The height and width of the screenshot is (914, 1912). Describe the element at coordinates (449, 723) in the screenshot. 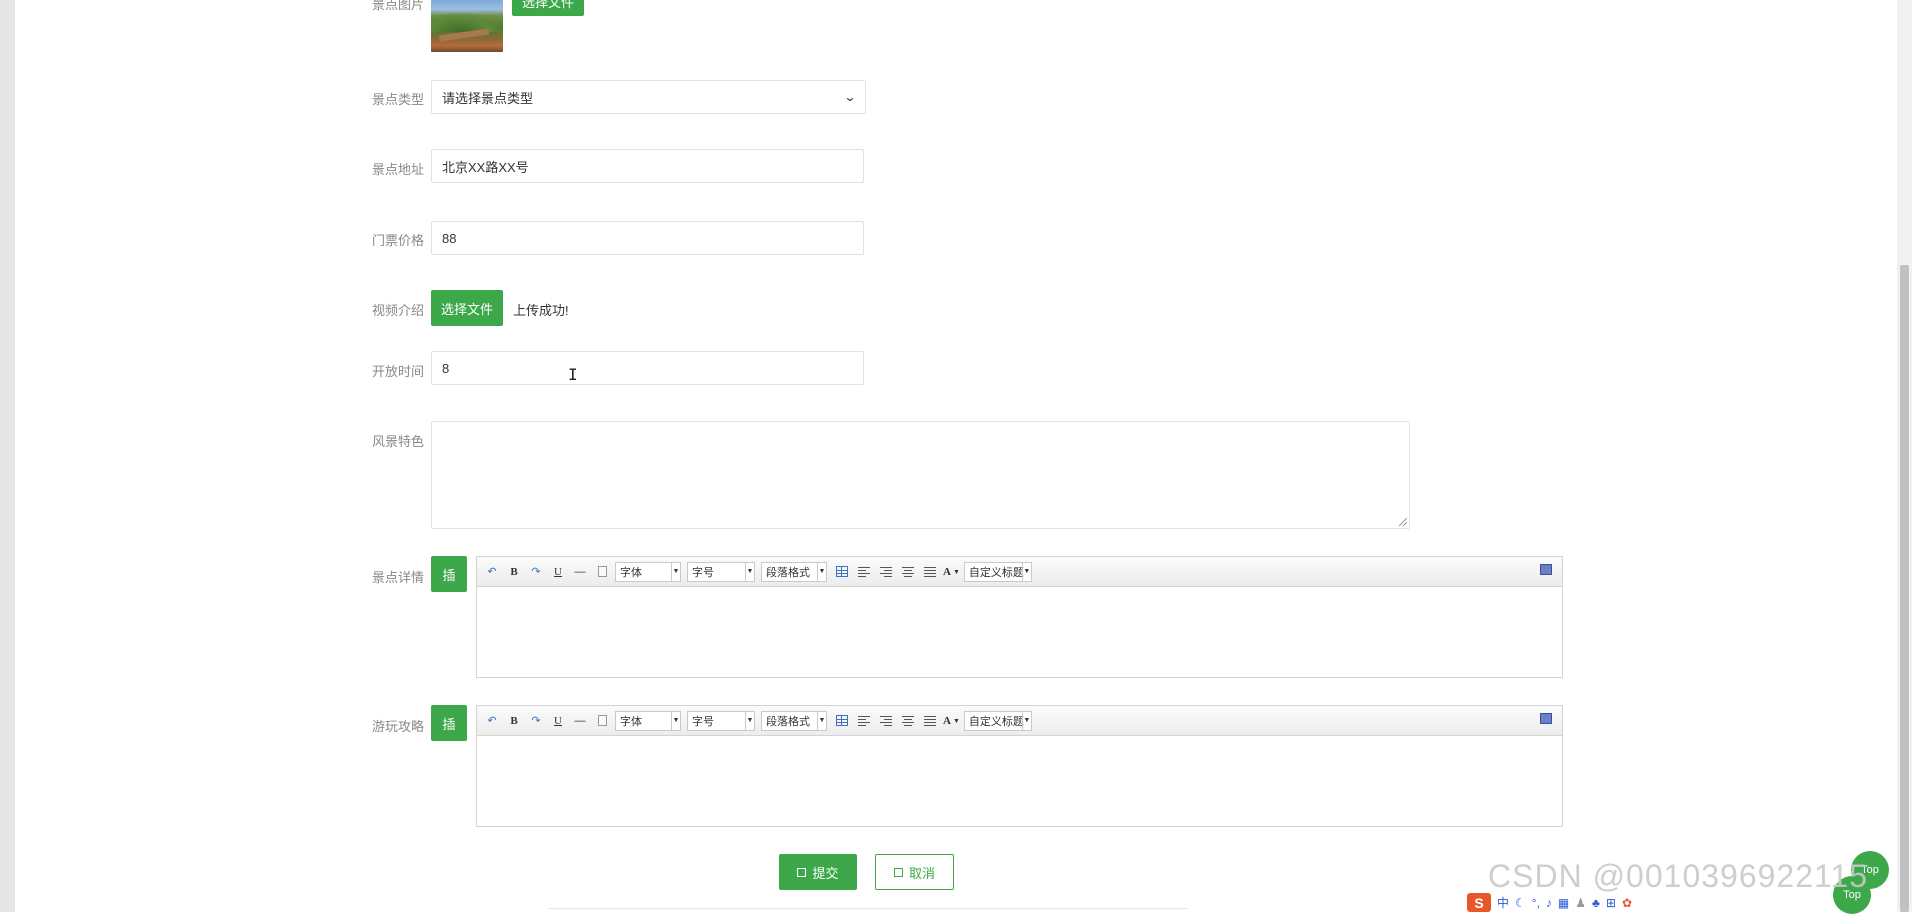

I see `guide-insert-button: 插` at that location.